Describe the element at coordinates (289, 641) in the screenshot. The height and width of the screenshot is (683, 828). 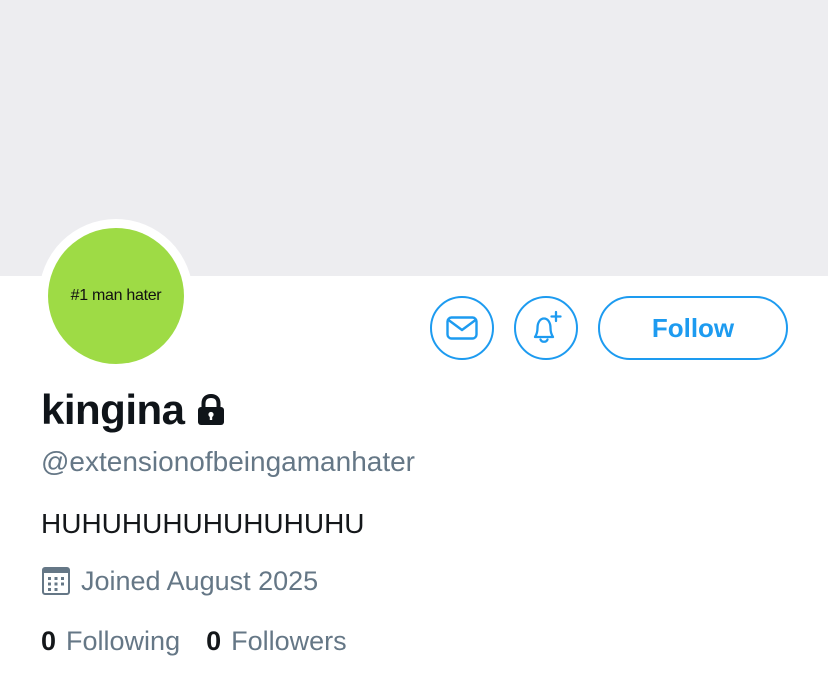
I see `followers-label: Followers` at that location.